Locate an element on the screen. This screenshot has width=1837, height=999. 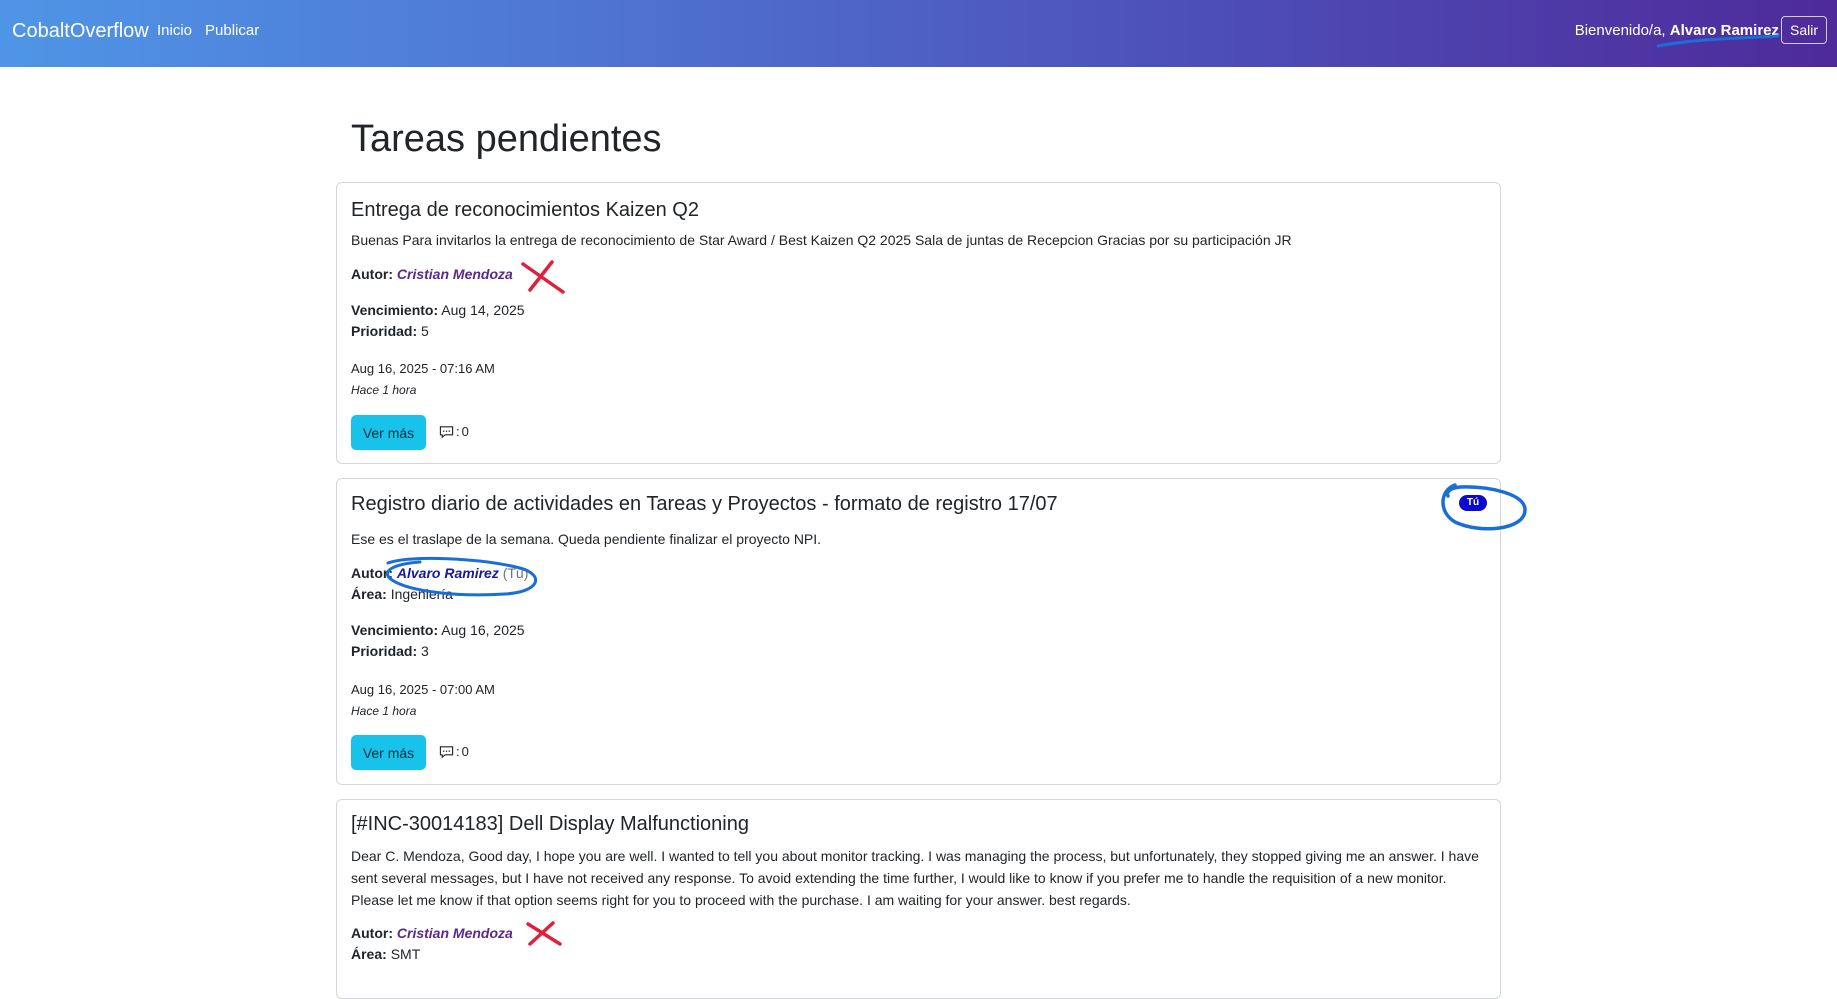
task-datetime: Aug 16, 2025 - 07:16 AM is located at coordinates (423, 368).